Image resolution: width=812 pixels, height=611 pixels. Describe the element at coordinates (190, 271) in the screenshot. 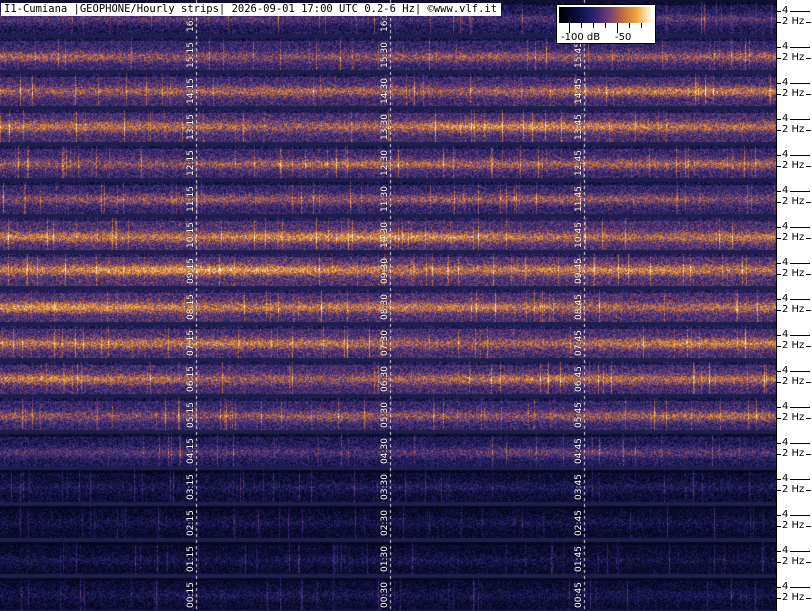

I see `time-label: 09:15` at that location.